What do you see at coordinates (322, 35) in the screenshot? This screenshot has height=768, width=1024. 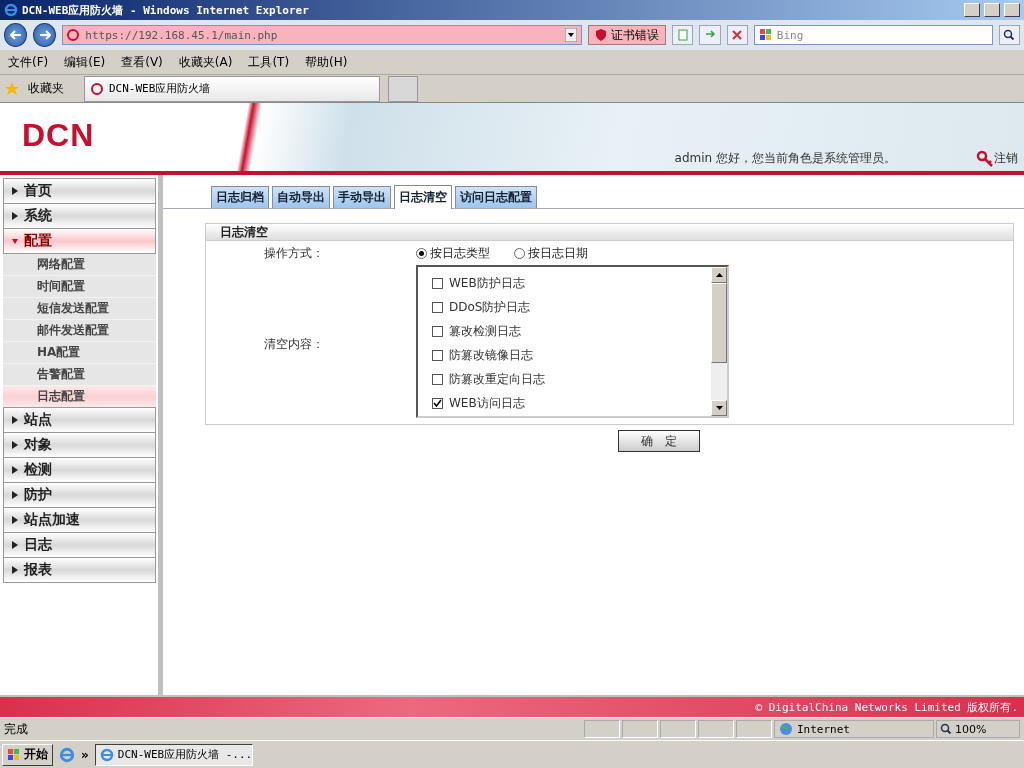 I see `address-field: https://192.168.45.1/main.php` at bounding box center [322, 35].